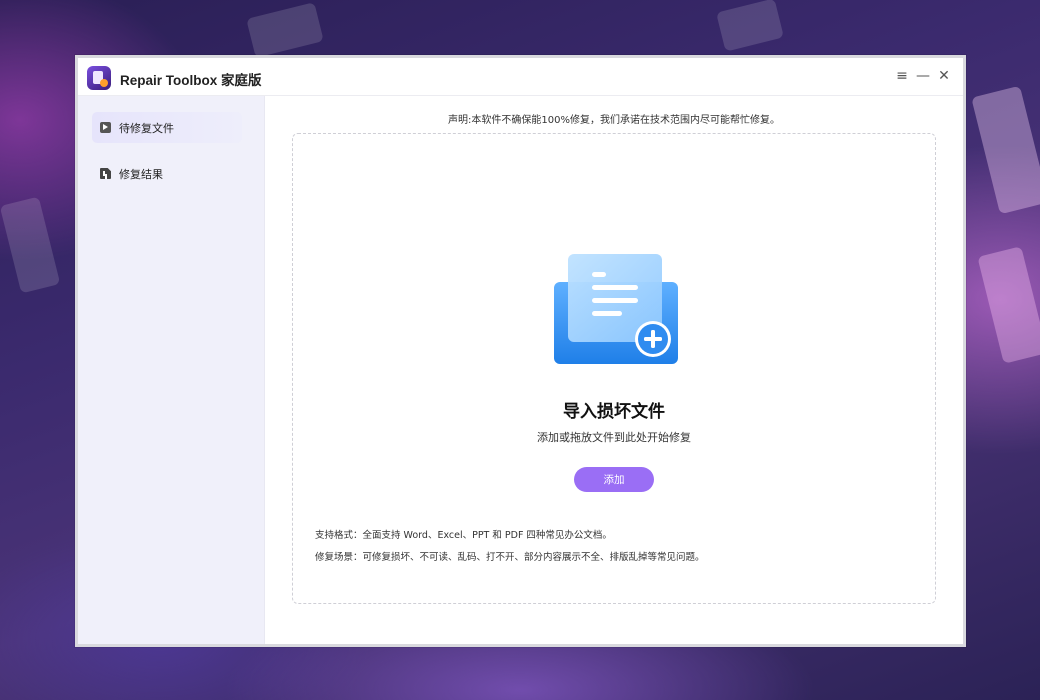 The image size is (1040, 700). I want to click on app-logo-icon, so click(99, 78).